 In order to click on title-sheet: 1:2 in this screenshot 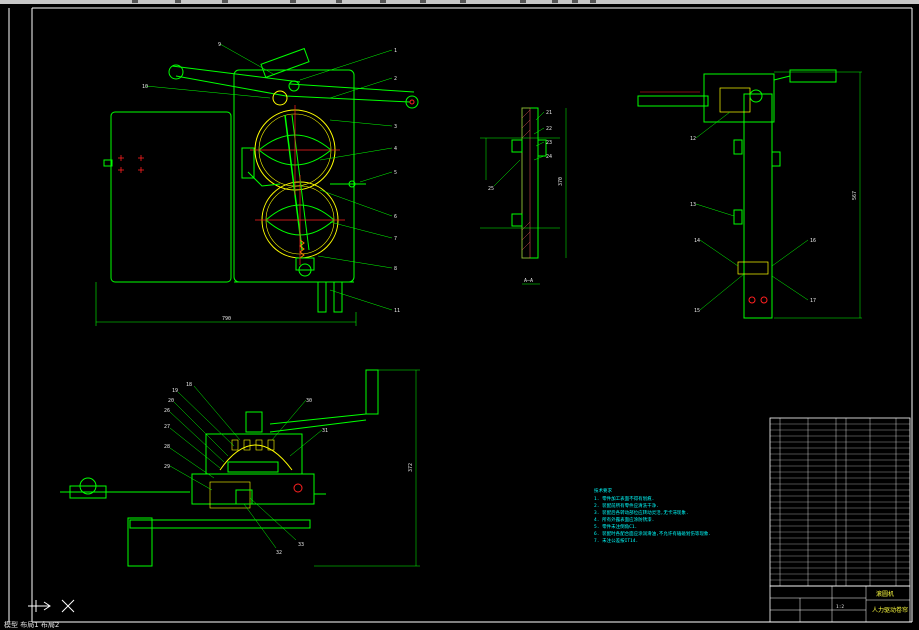, I will do `click(840, 607)`.